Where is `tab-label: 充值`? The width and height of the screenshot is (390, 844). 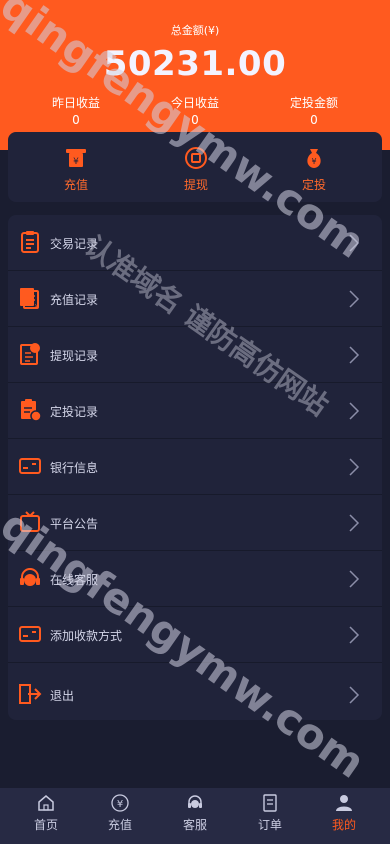
tab-label: 充值 is located at coordinates (119, 825).